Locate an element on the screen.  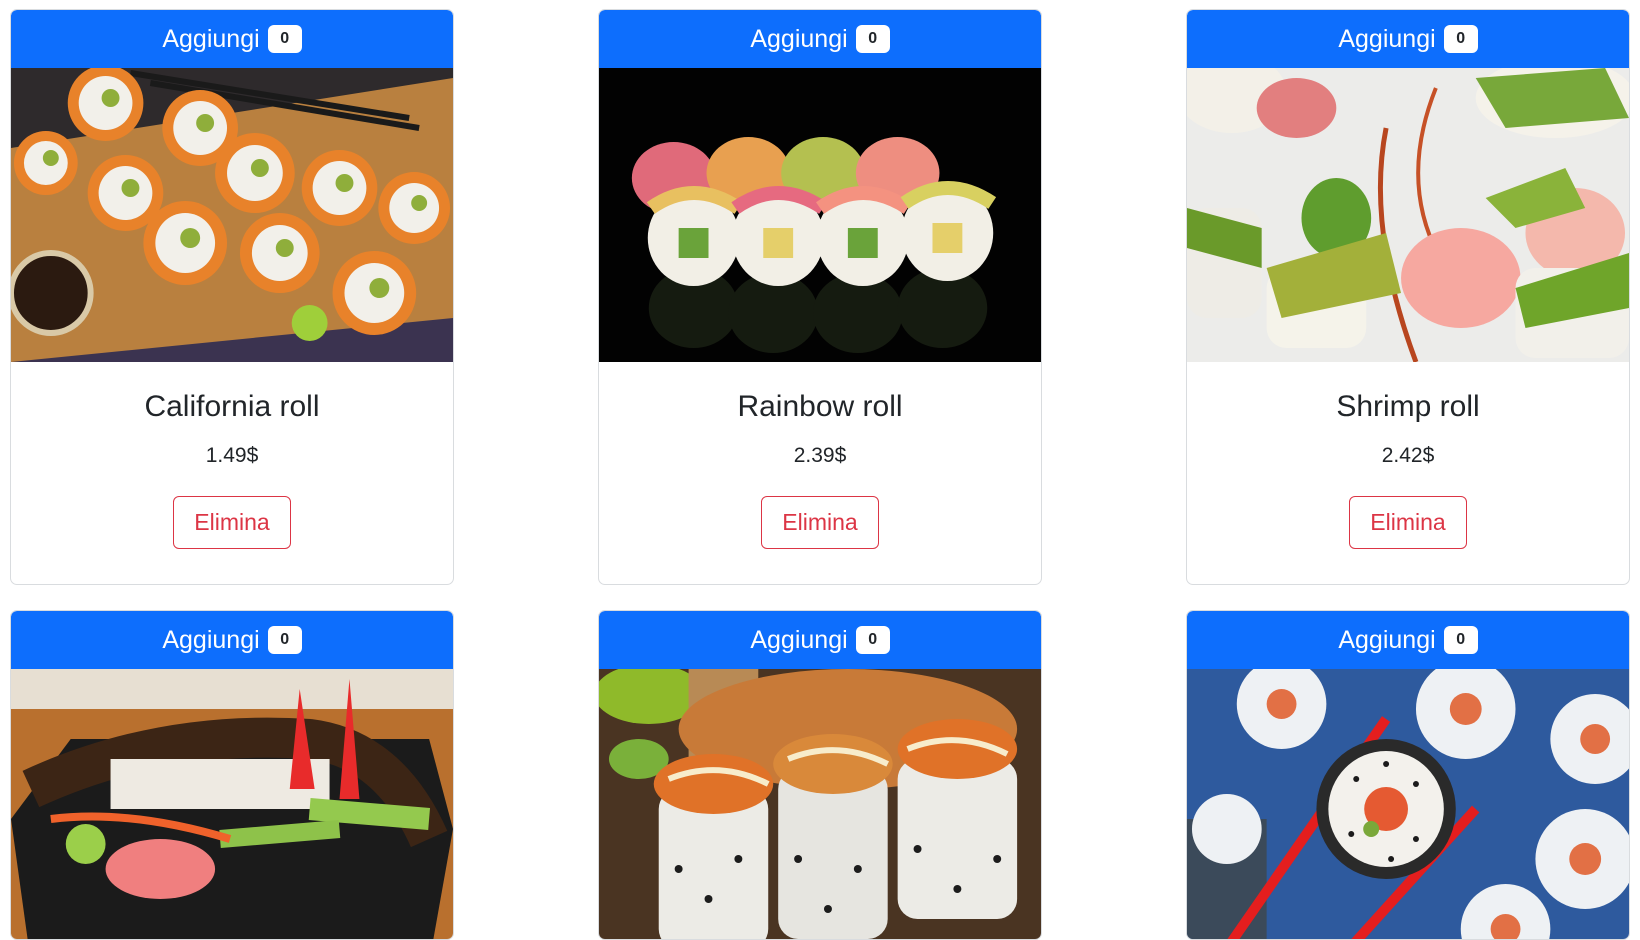
product-price: 1.49$ is located at coordinates (232, 455).